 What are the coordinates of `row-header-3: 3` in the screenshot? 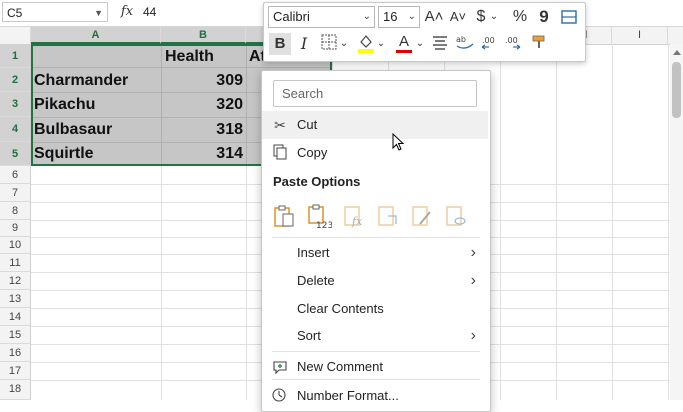 It's located at (15, 104).